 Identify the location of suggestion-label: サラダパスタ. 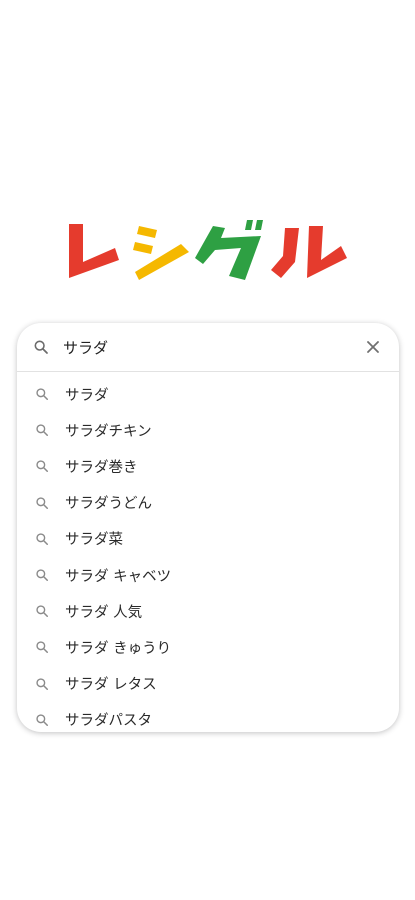
(108, 721).